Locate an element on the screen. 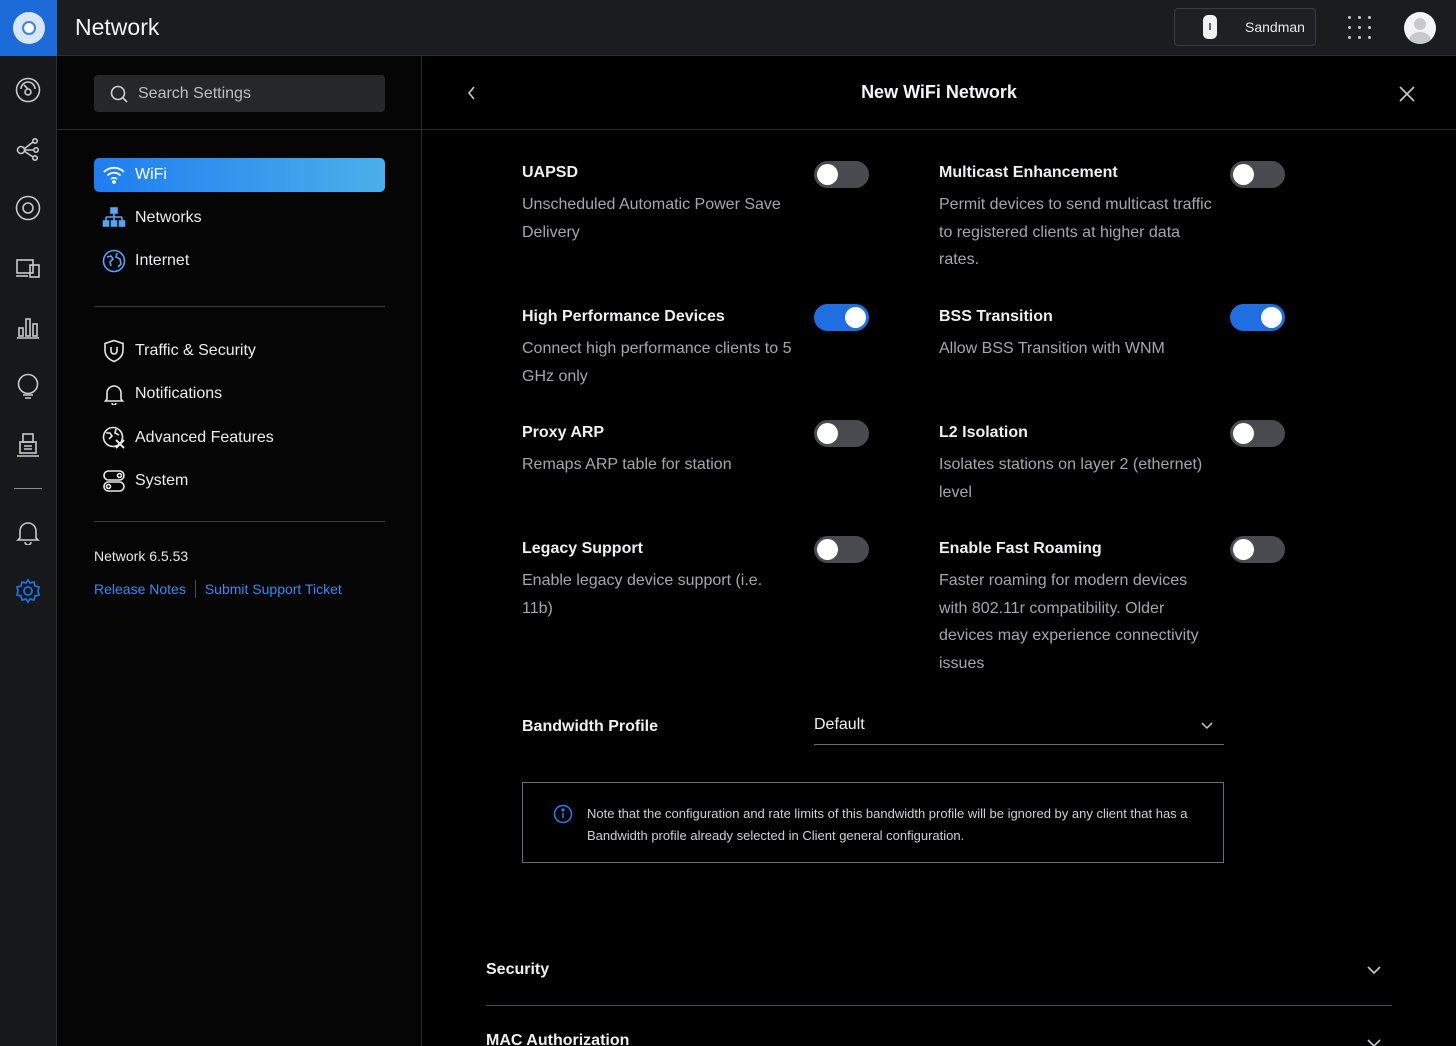 This screenshot has height=1046, width=1456. option-description: Allow BSS Transition with WNM is located at coordinates (1052, 348).